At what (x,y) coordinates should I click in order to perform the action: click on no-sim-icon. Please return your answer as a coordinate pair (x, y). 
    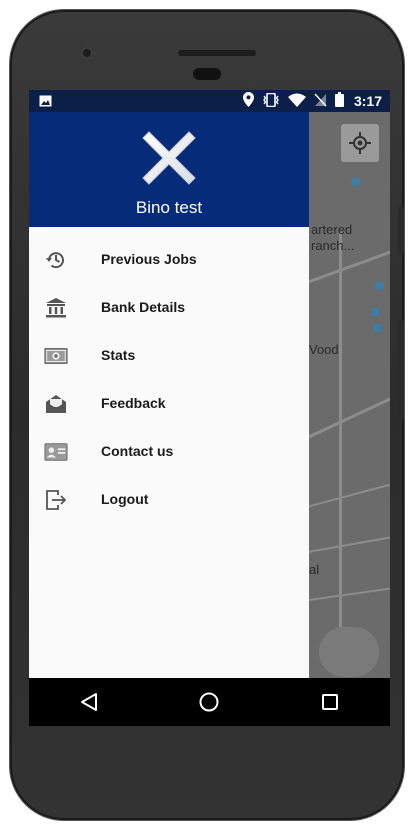
    Looking at the image, I should click on (320, 101).